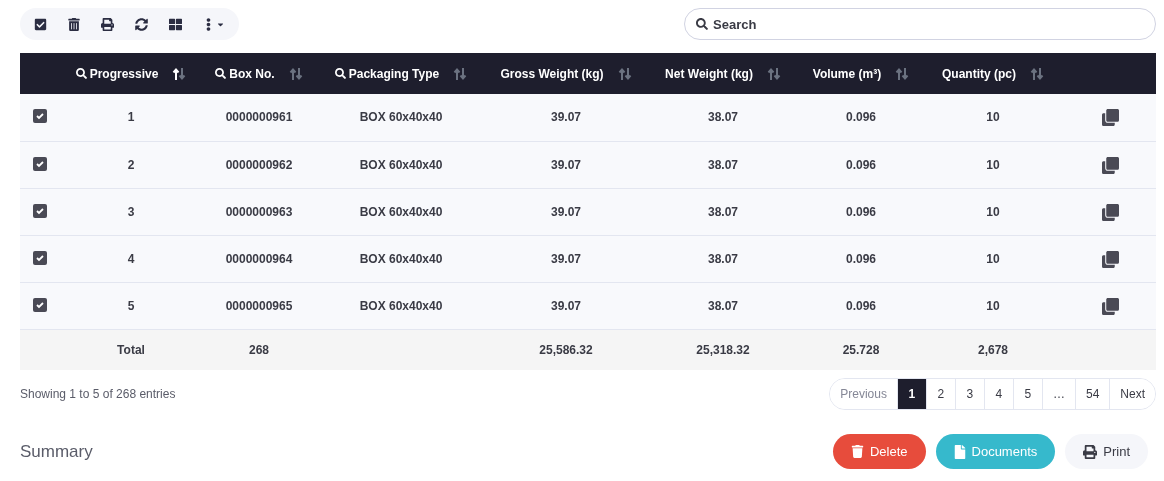  Describe the element at coordinates (98, 394) in the screenshot. I see `entries-info: Showing 1 to 5 of 268 entries` at that location.